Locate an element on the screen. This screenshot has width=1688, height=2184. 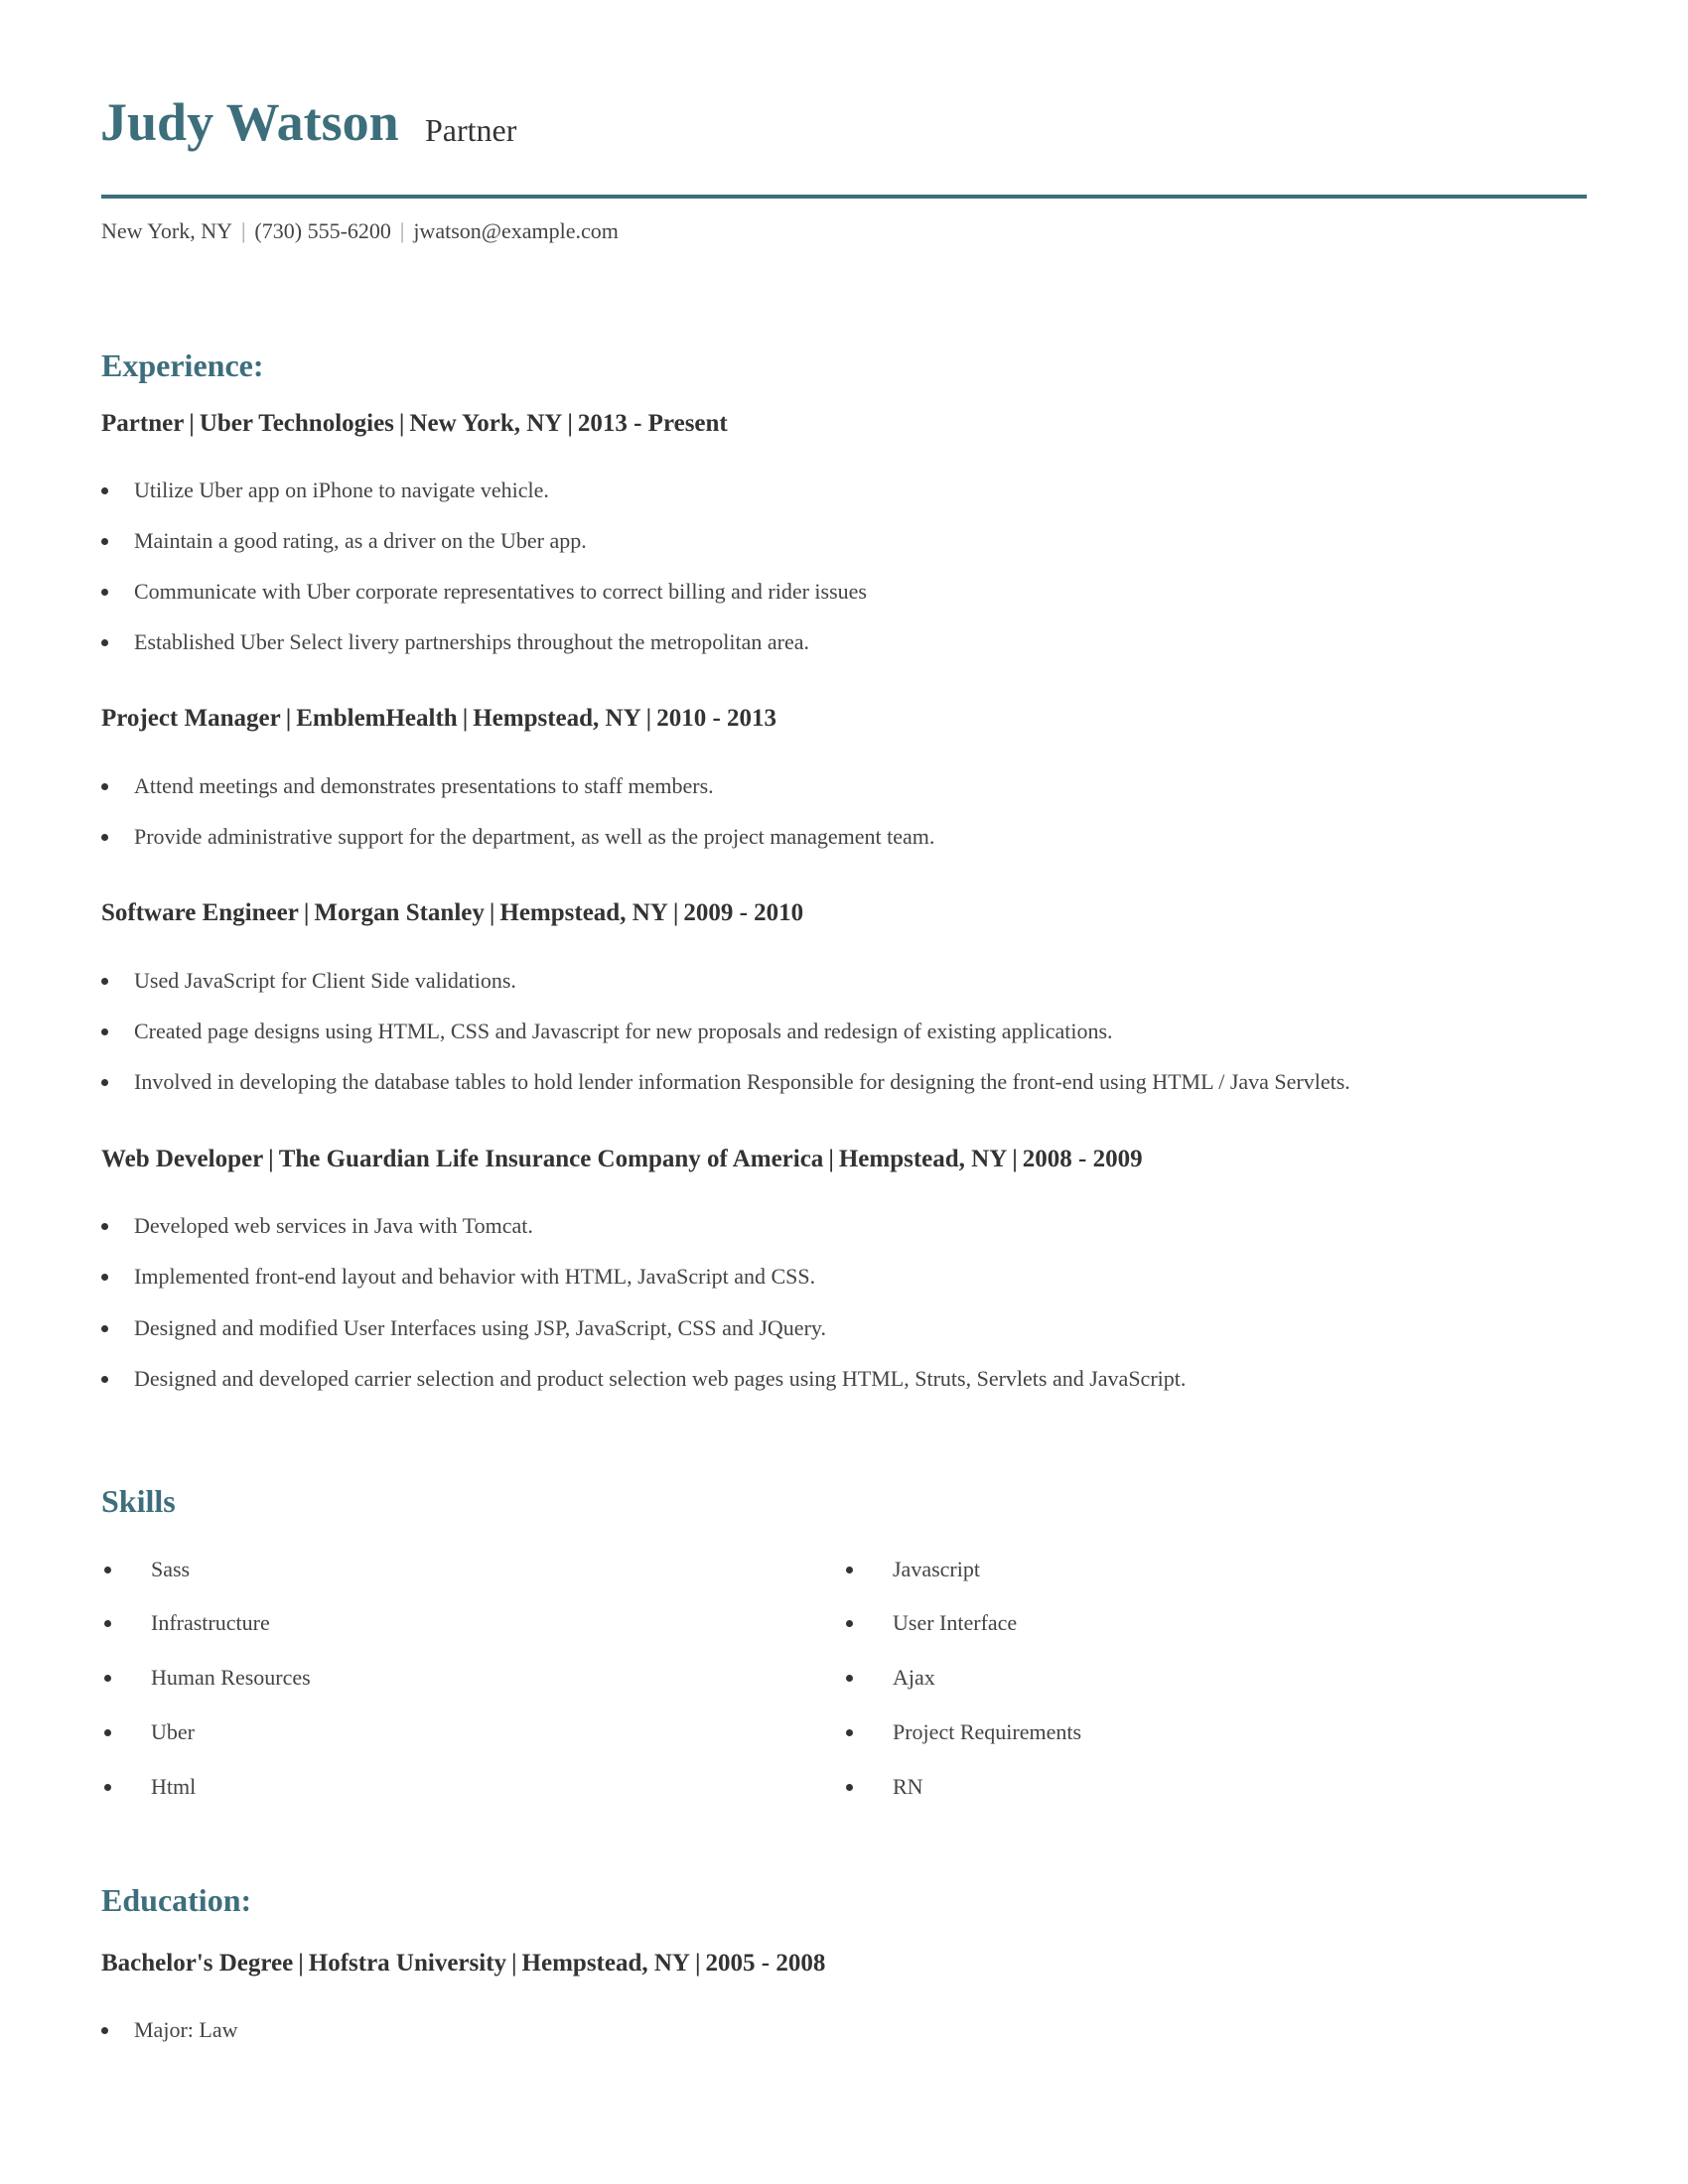
skill-label: Ajax is located at coordinates (914, 1677).